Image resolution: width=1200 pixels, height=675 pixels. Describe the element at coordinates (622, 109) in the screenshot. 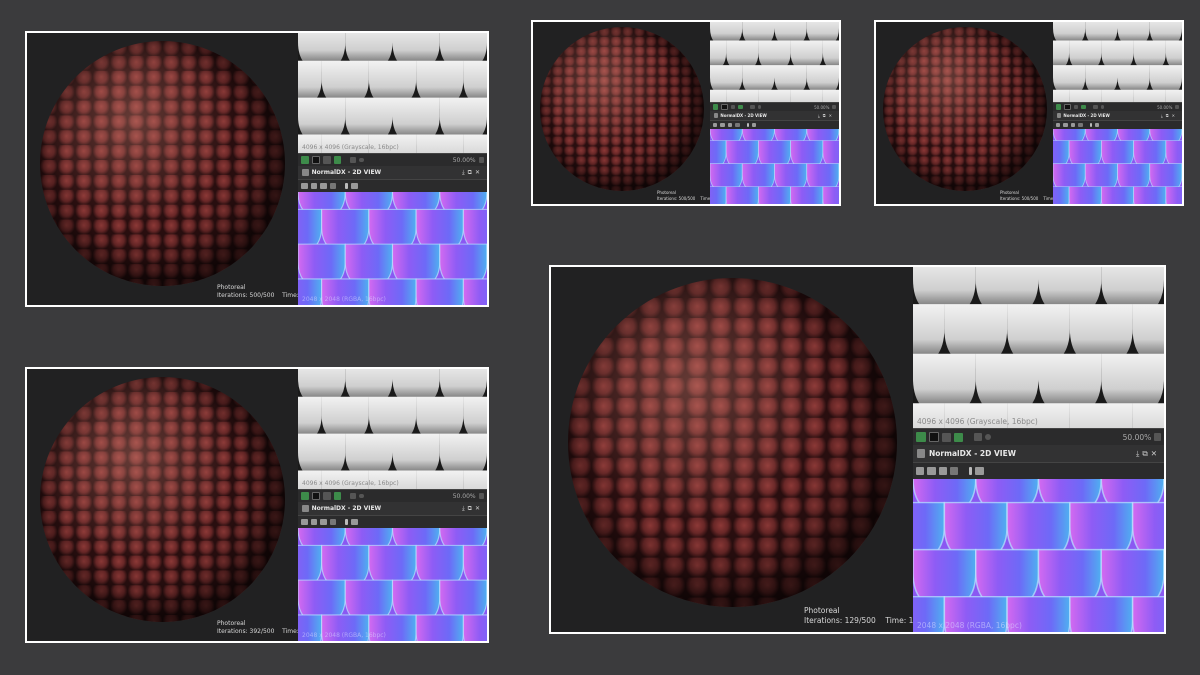

I see `dragon-scale-sphere` at that location.